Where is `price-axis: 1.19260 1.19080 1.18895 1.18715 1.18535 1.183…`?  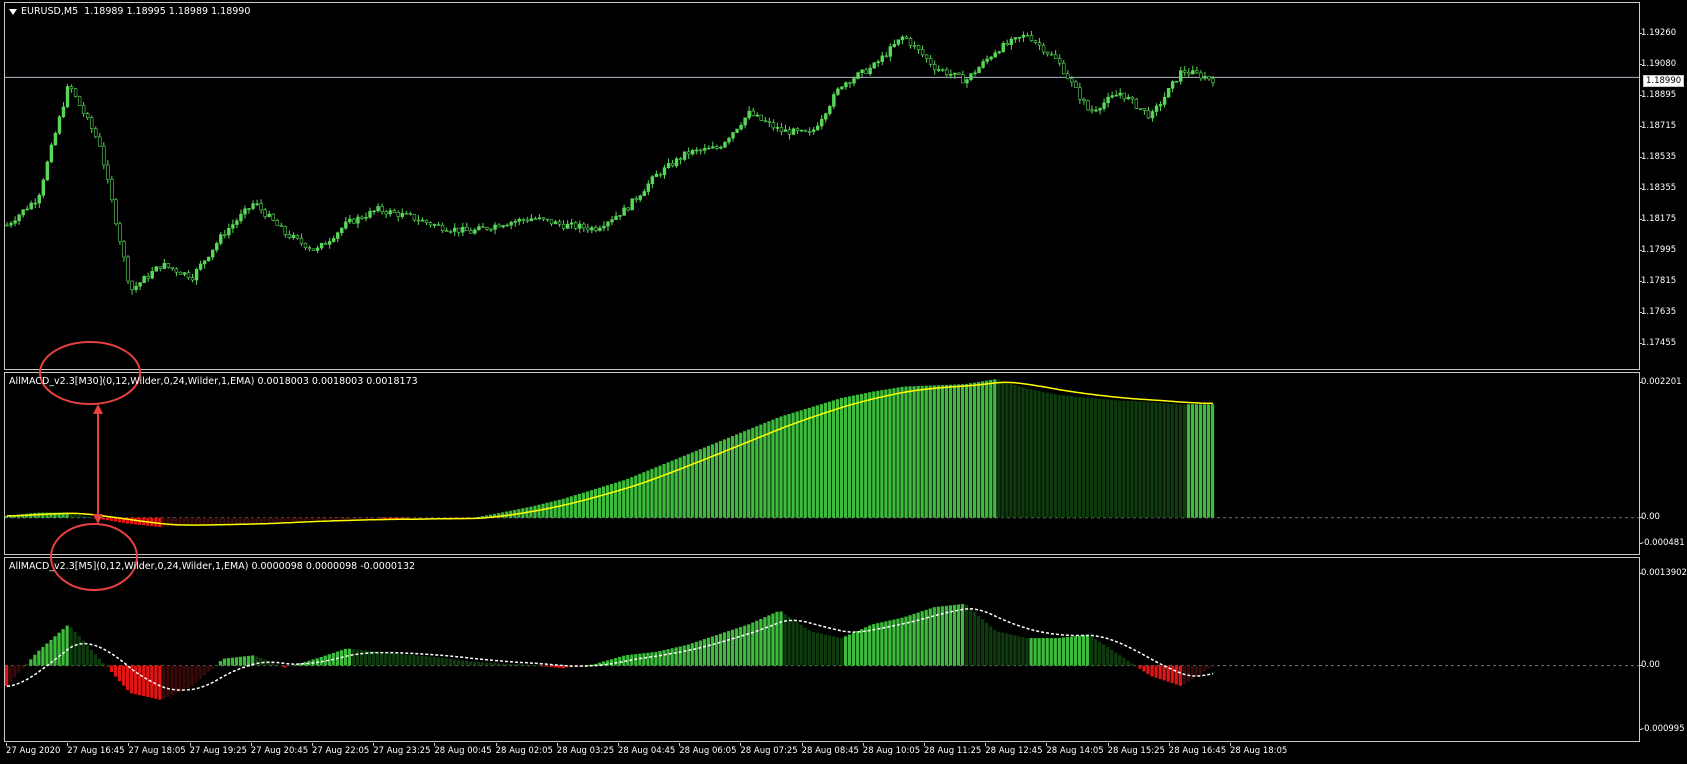
price-axis: 1.19260 1.19080 1.18895 1.18715 1.18535 1.183… is located at coordinates (1662, 186).